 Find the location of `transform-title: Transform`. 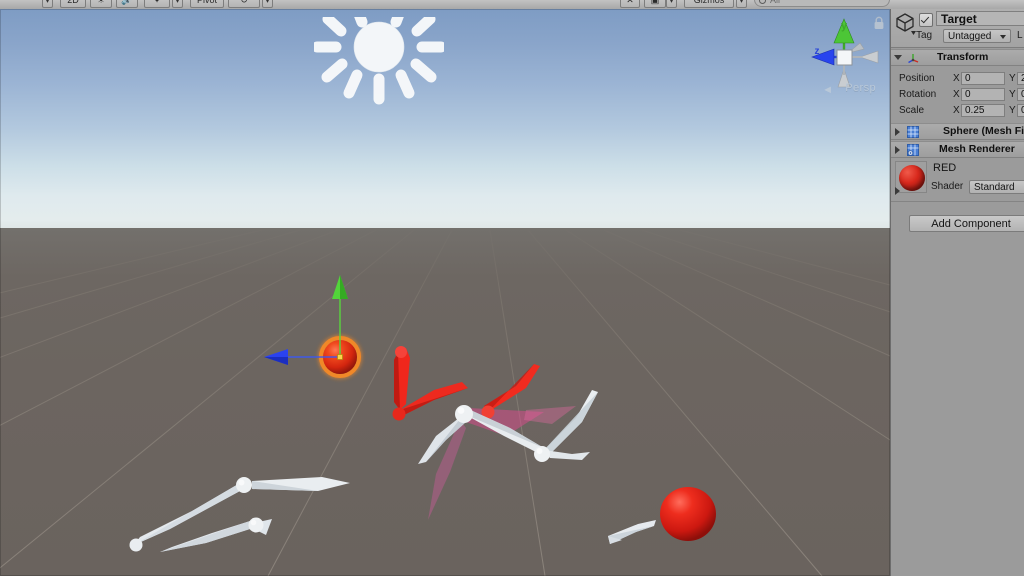

transform-title: Transform is located at coordinates (963, 57).